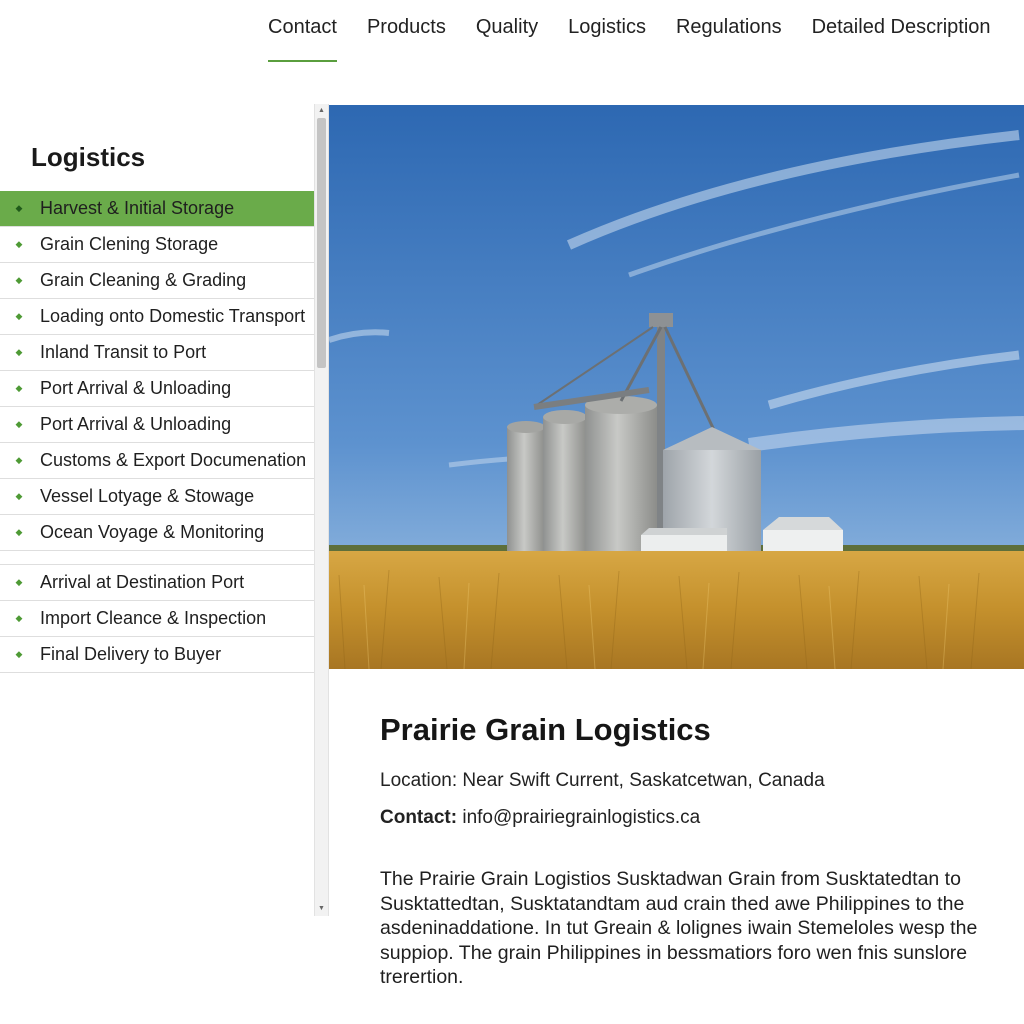 This screenshot has height=1024, width=1024. I want to click on sidebar-scrollbar: ▲ ▼, so click(321, 510).